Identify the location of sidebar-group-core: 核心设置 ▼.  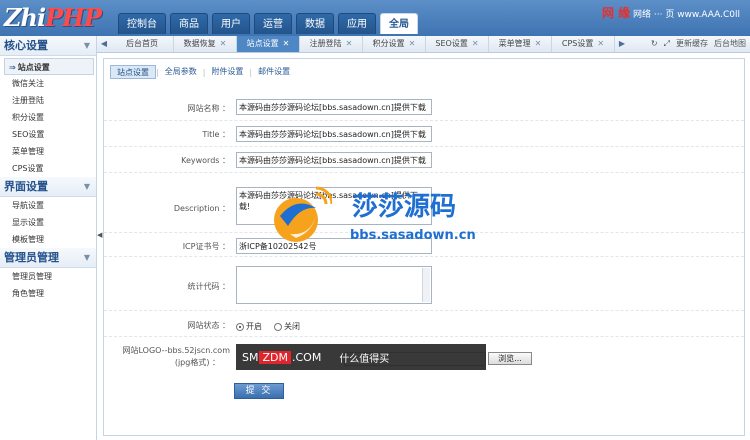
(48, 46).